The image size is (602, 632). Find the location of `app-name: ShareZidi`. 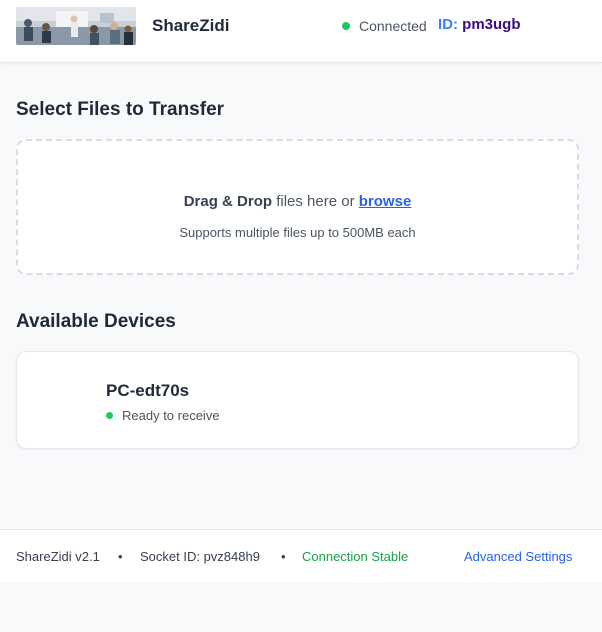

app-name: ShareZidi is located at coordinates (191, 25).